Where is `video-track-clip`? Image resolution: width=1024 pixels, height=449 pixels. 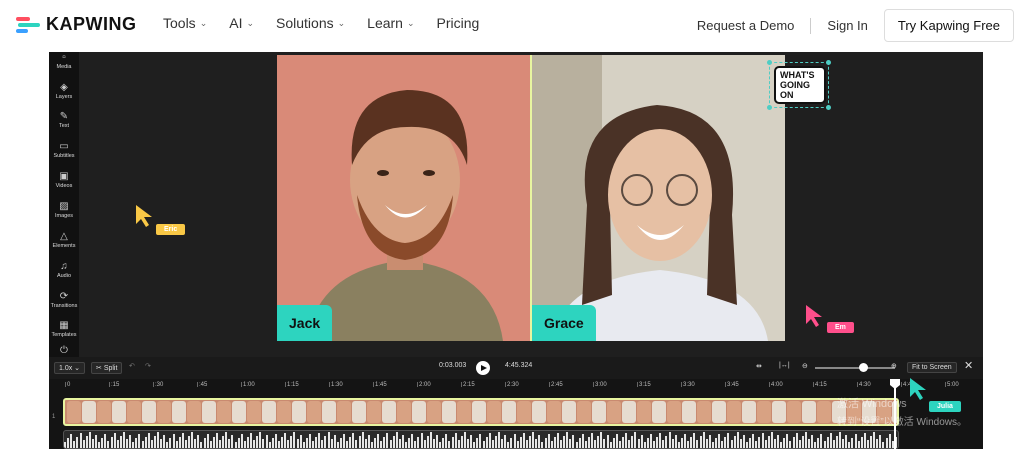
video-track-clip is located at coordinates (481, 412).